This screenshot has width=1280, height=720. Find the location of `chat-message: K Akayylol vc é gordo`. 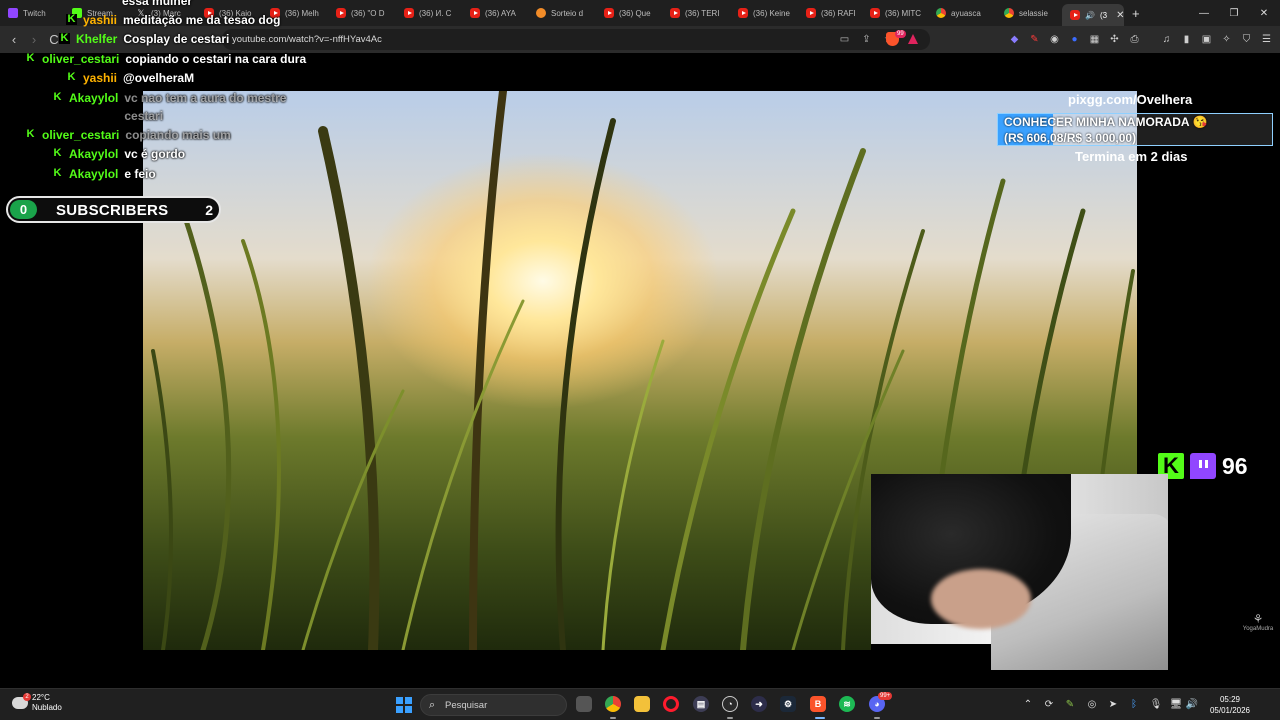

chat-message: K Akayylol vc é gordo is located at coordinates (118, 154).